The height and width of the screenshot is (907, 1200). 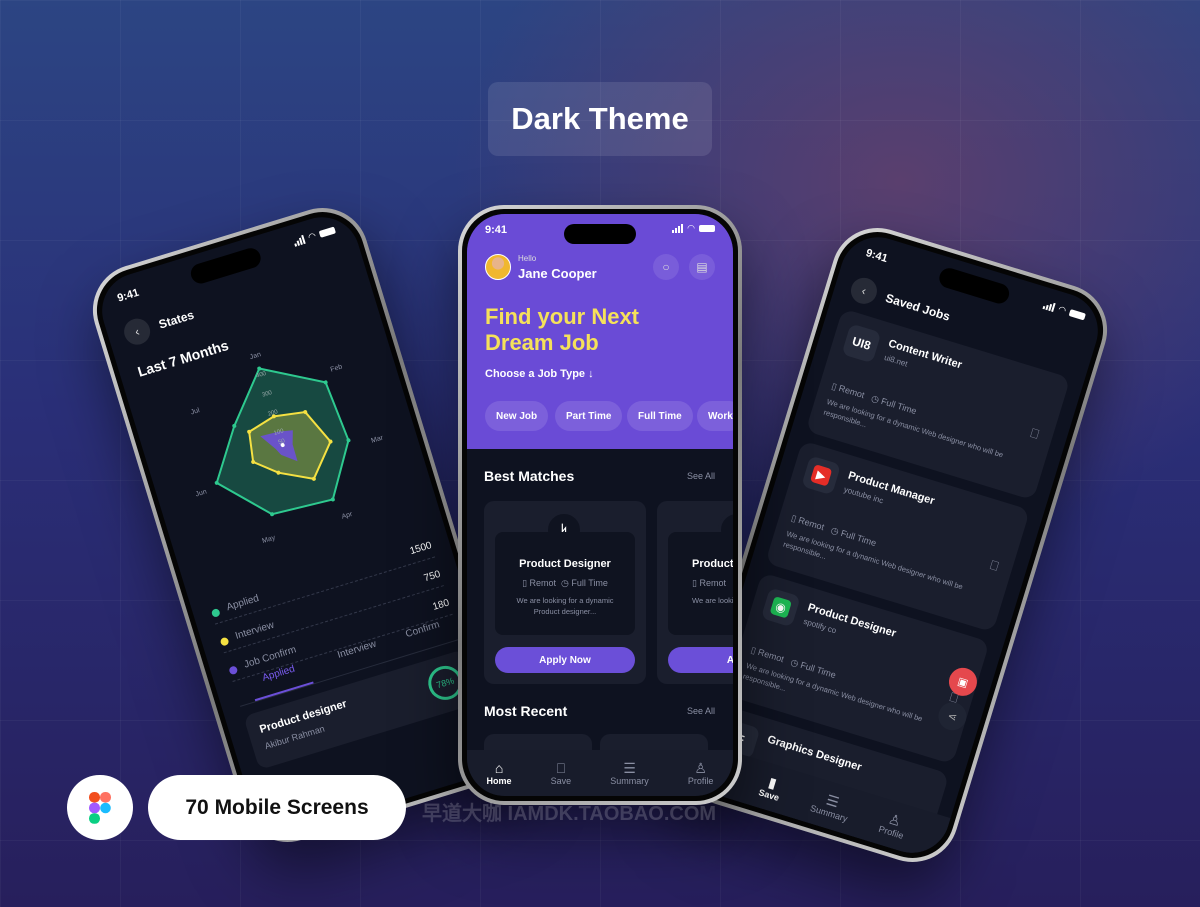 I want to click on chip-full-time: Full Time, so click(x=660, y=416).